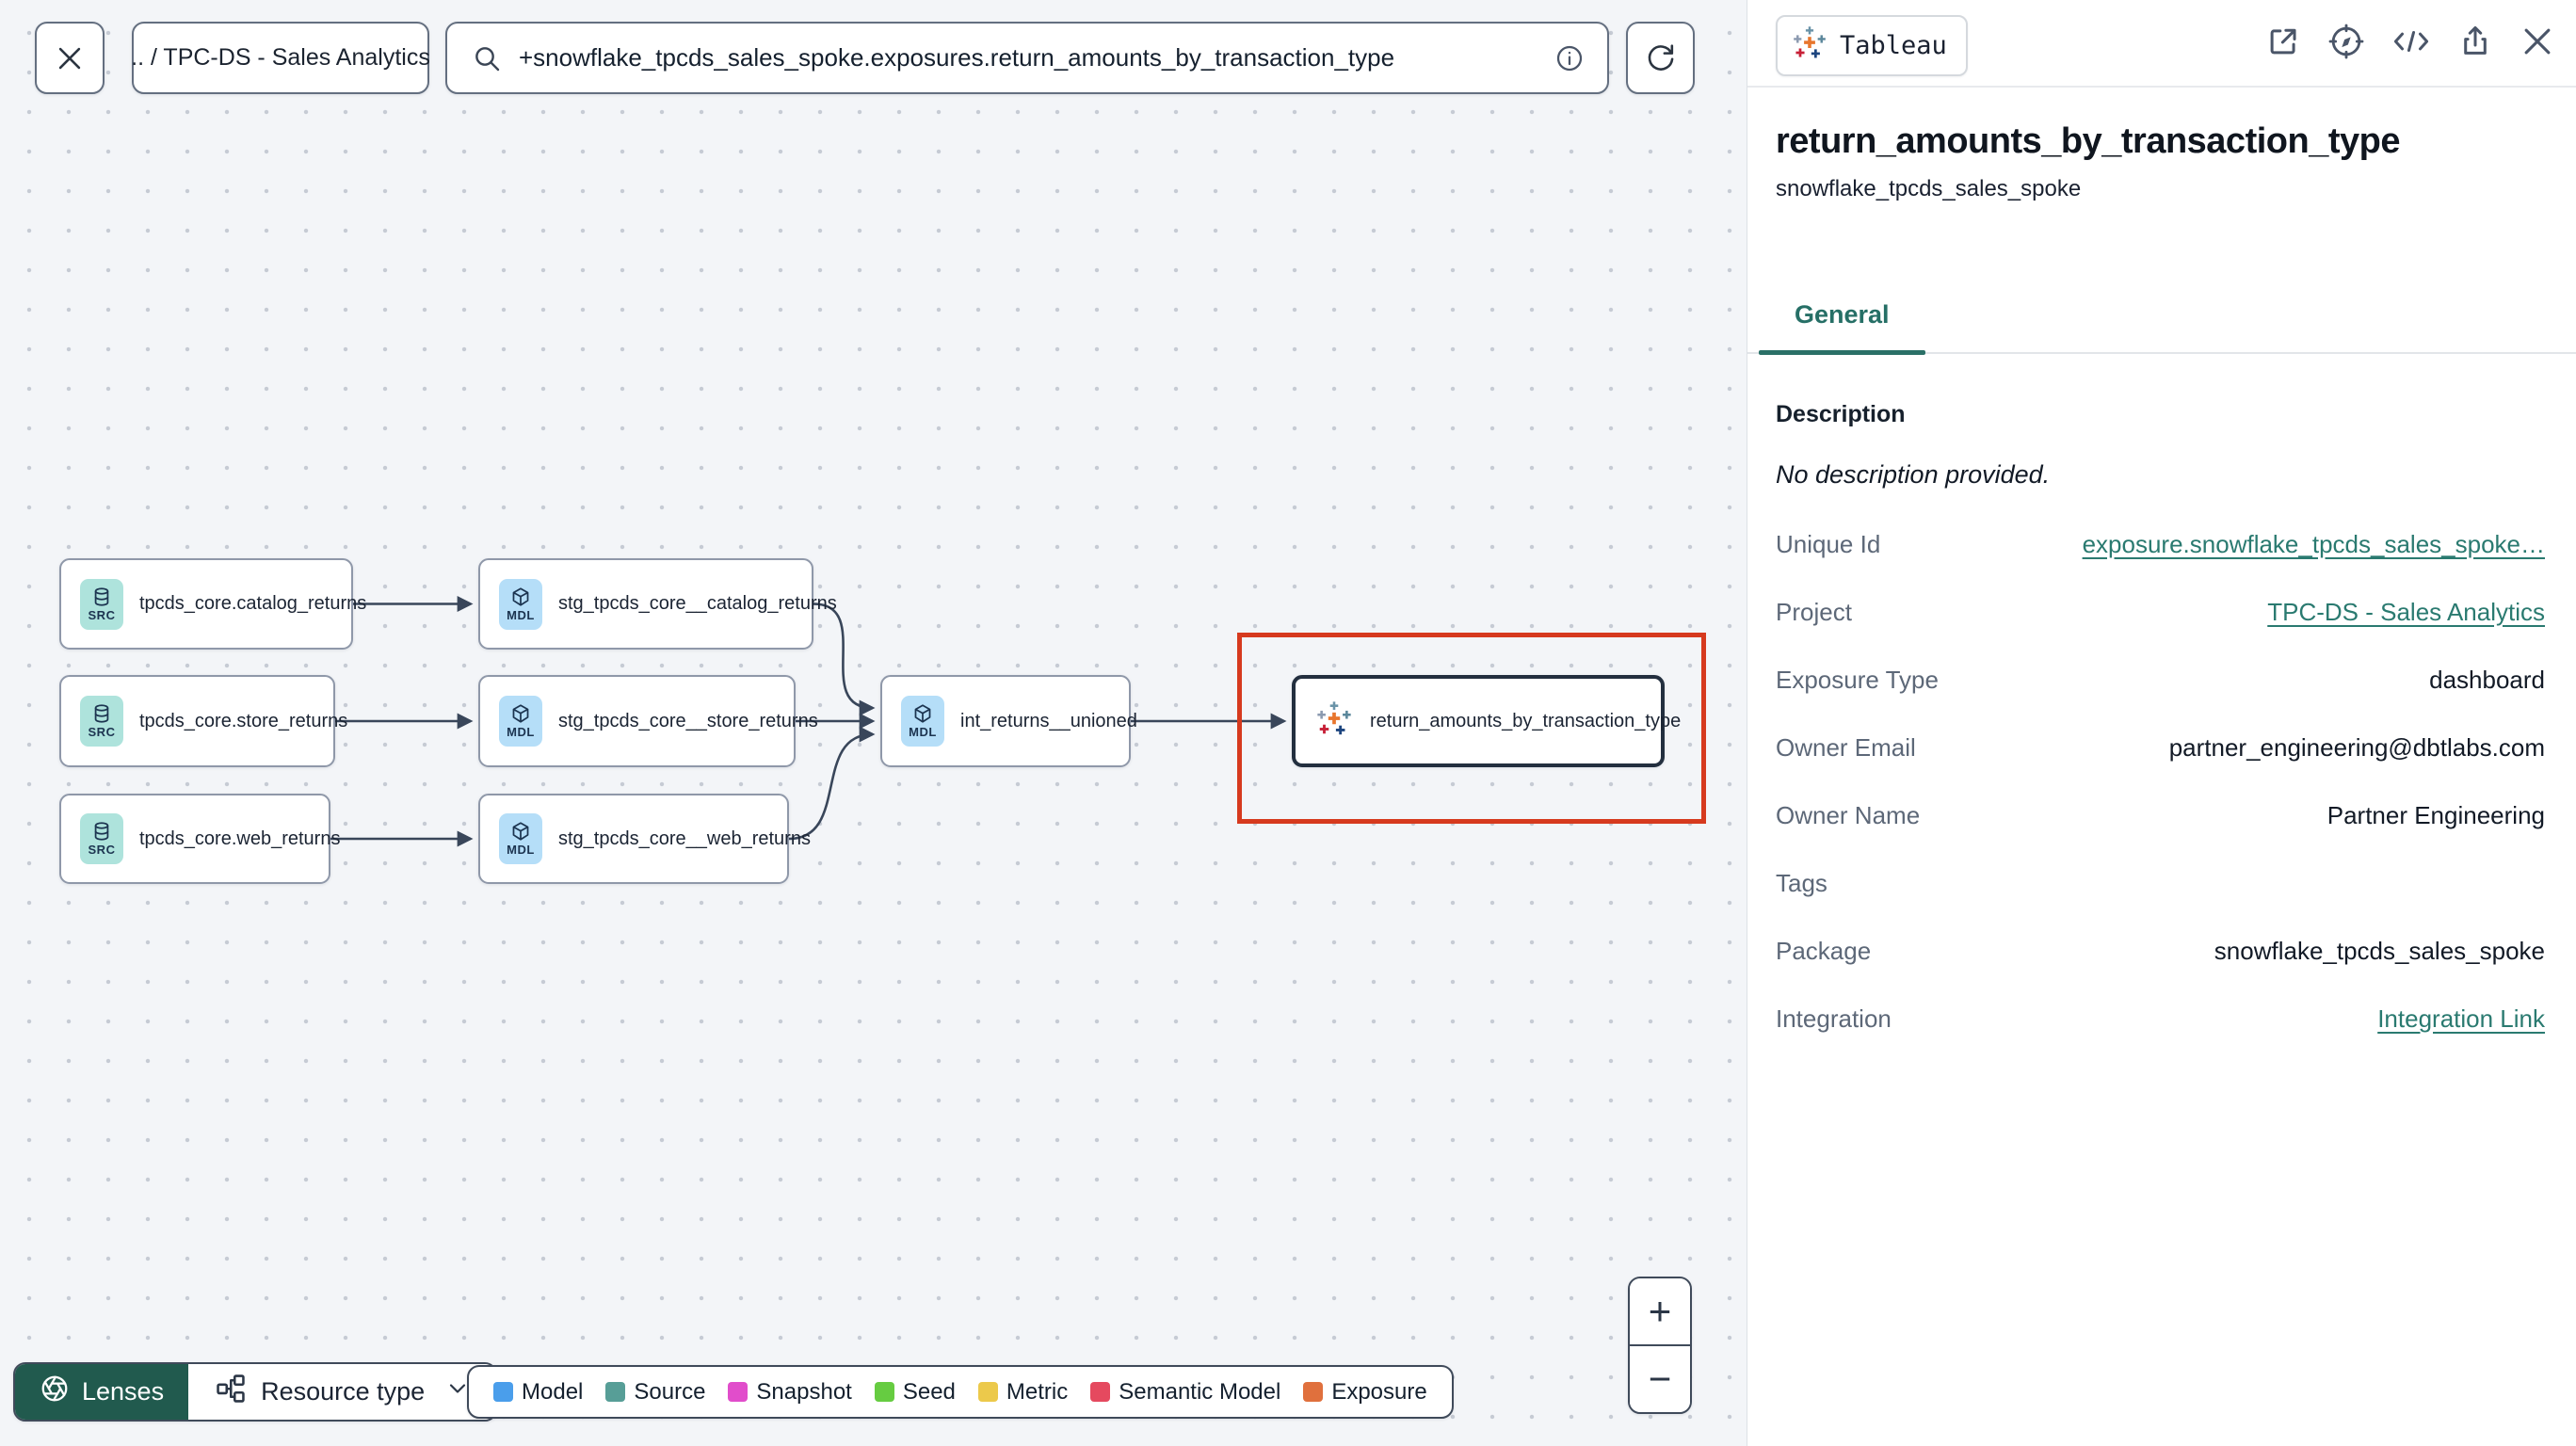  What do you see at coordinates (1893, 45) in the screenshot?
I see `integration-badge-label: Tableau` at bounding box center [1893, 45].